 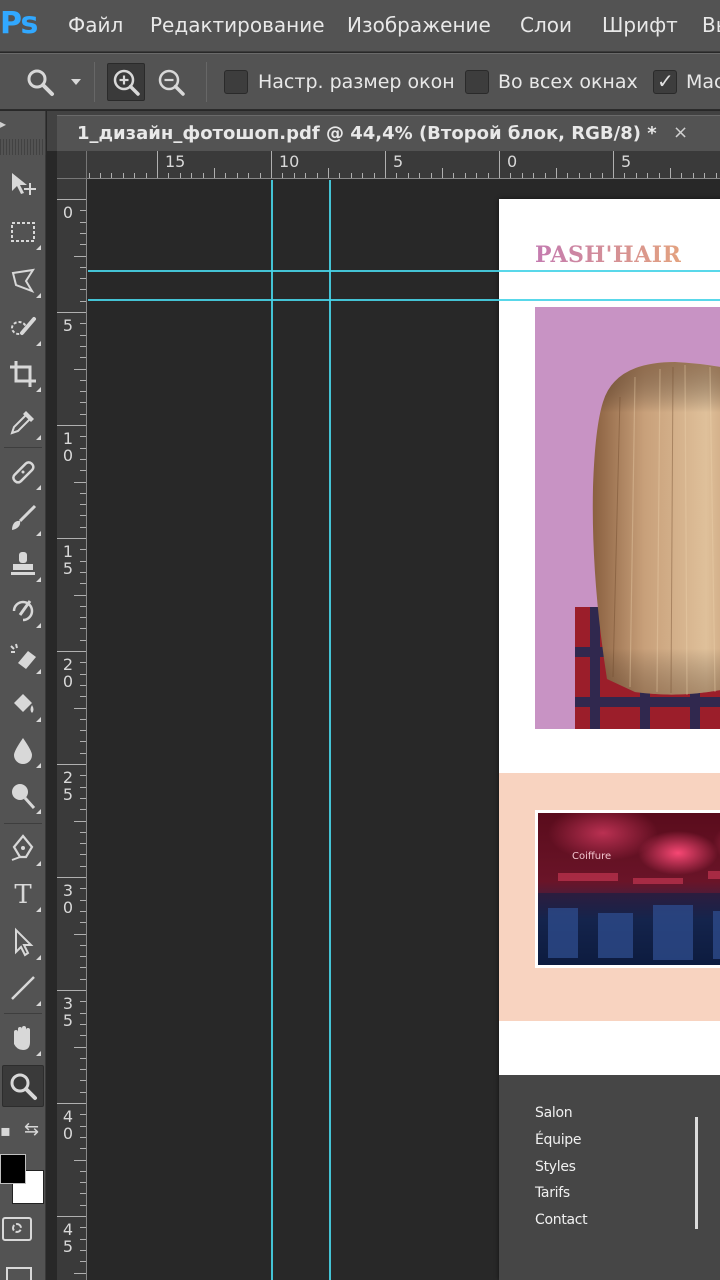 What do you see at coordinates (68, 681) in the screenshot?
I see `ruler-label: 0` at bounding box center [68, 681].